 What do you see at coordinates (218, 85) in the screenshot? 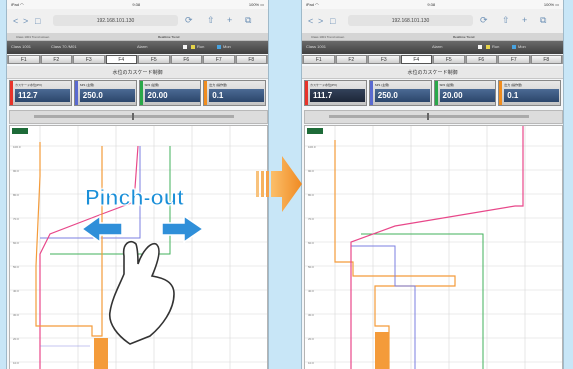
I see `panel-label: 出力 (操作量)` at bounding box center [218, 85].